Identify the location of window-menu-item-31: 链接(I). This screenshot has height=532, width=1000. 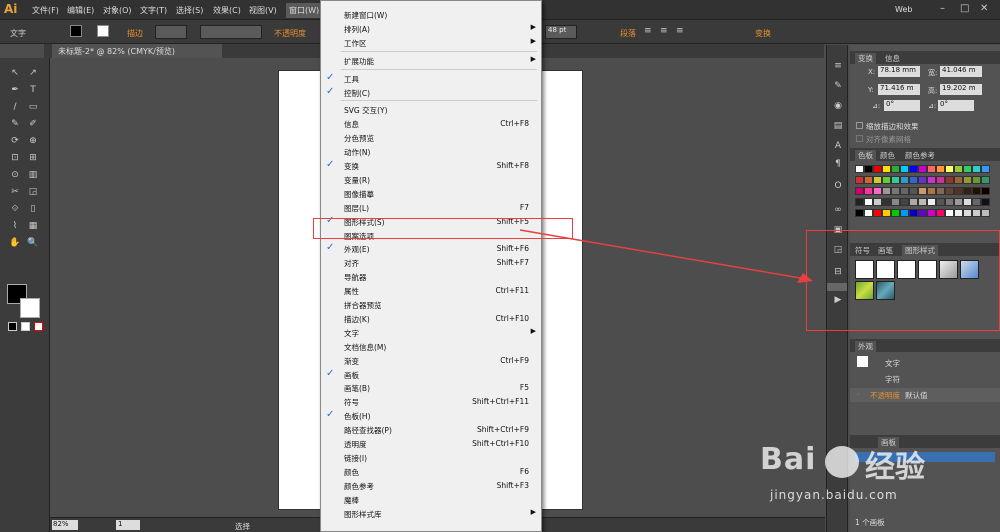
(431, 458).